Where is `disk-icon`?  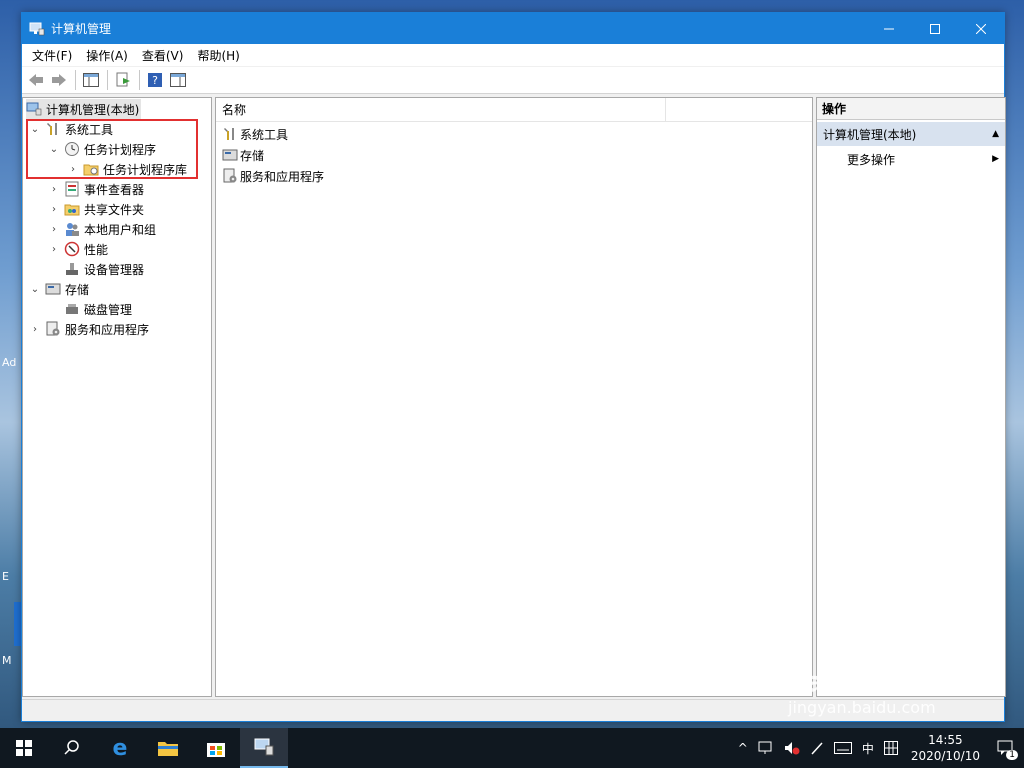
disk-icon is located at coordinates (72, 309).